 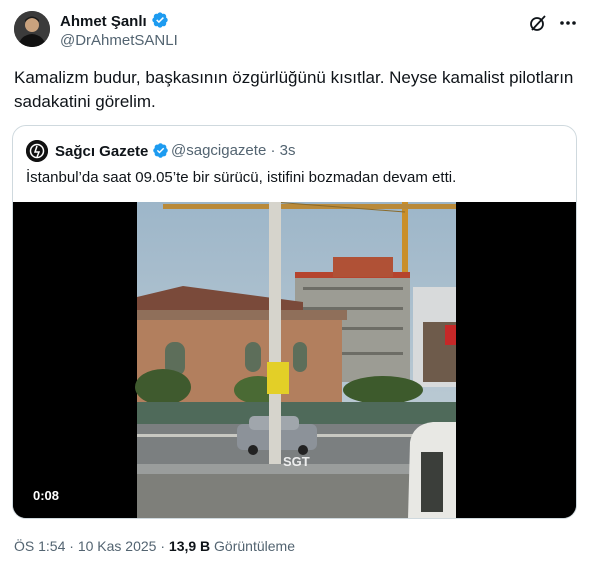 What do you see at coordinates (218, 150) in the screenshot?
I see `quoted-handle: @sagcigazete` at bounding box center [218, 150].